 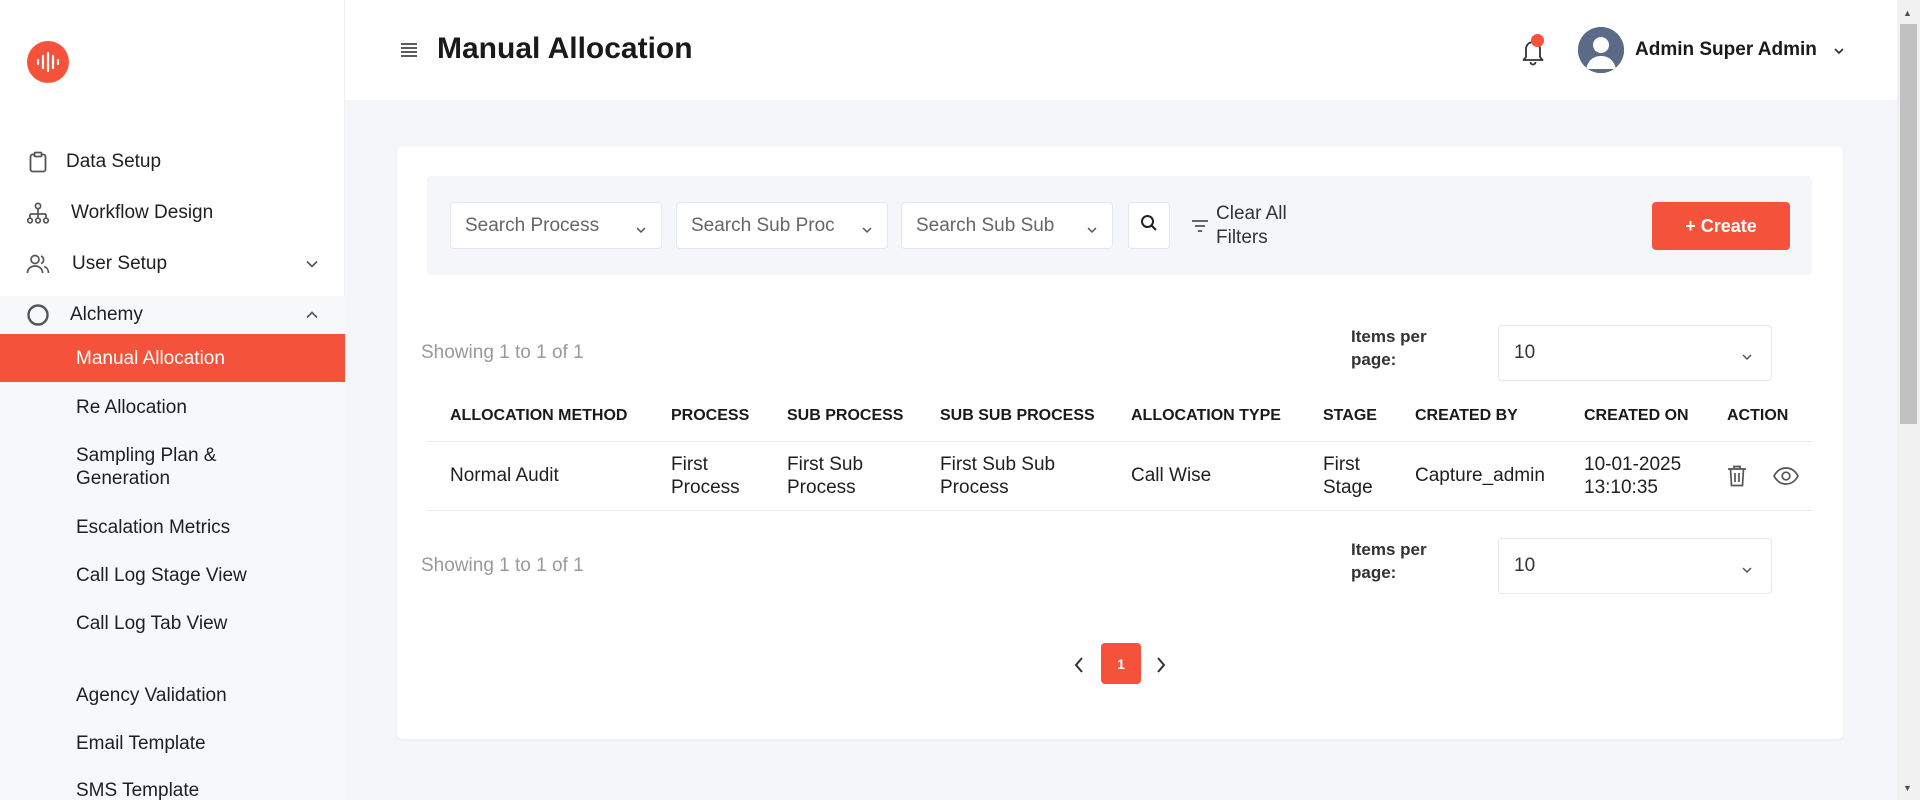 I want to click on column-header: CREATED BY, so click(x=1466, y=415).